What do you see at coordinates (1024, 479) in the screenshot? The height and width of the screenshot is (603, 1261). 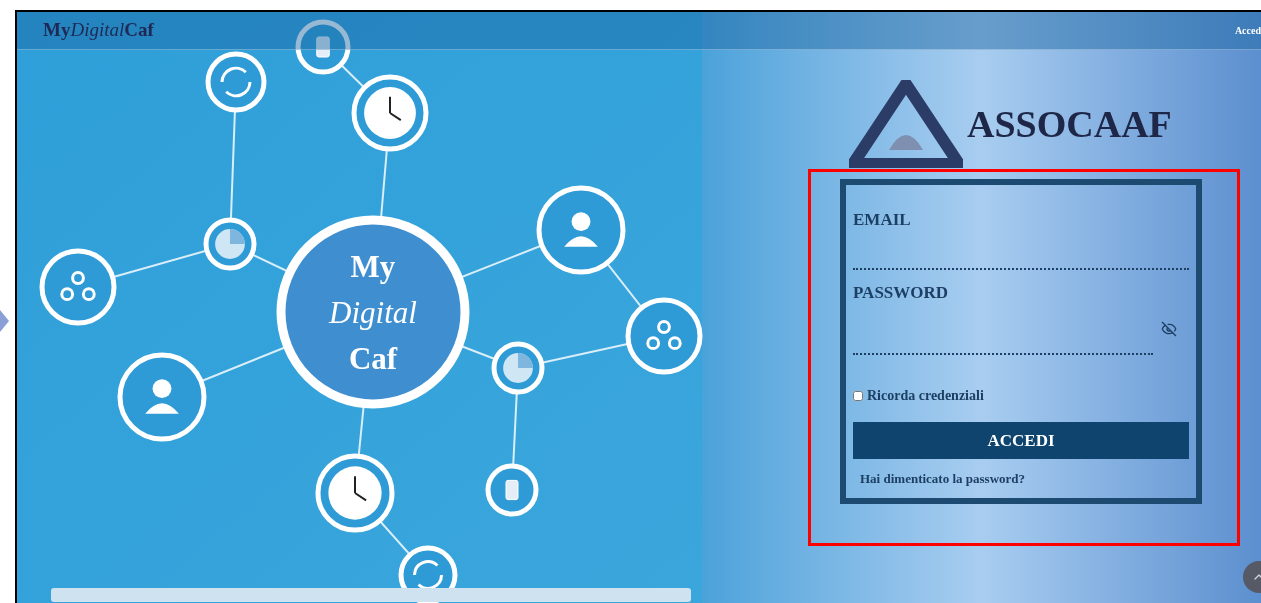 I see `forgot-password-link: Hai dimenticato la password?` at bounding box center [1024, 479].